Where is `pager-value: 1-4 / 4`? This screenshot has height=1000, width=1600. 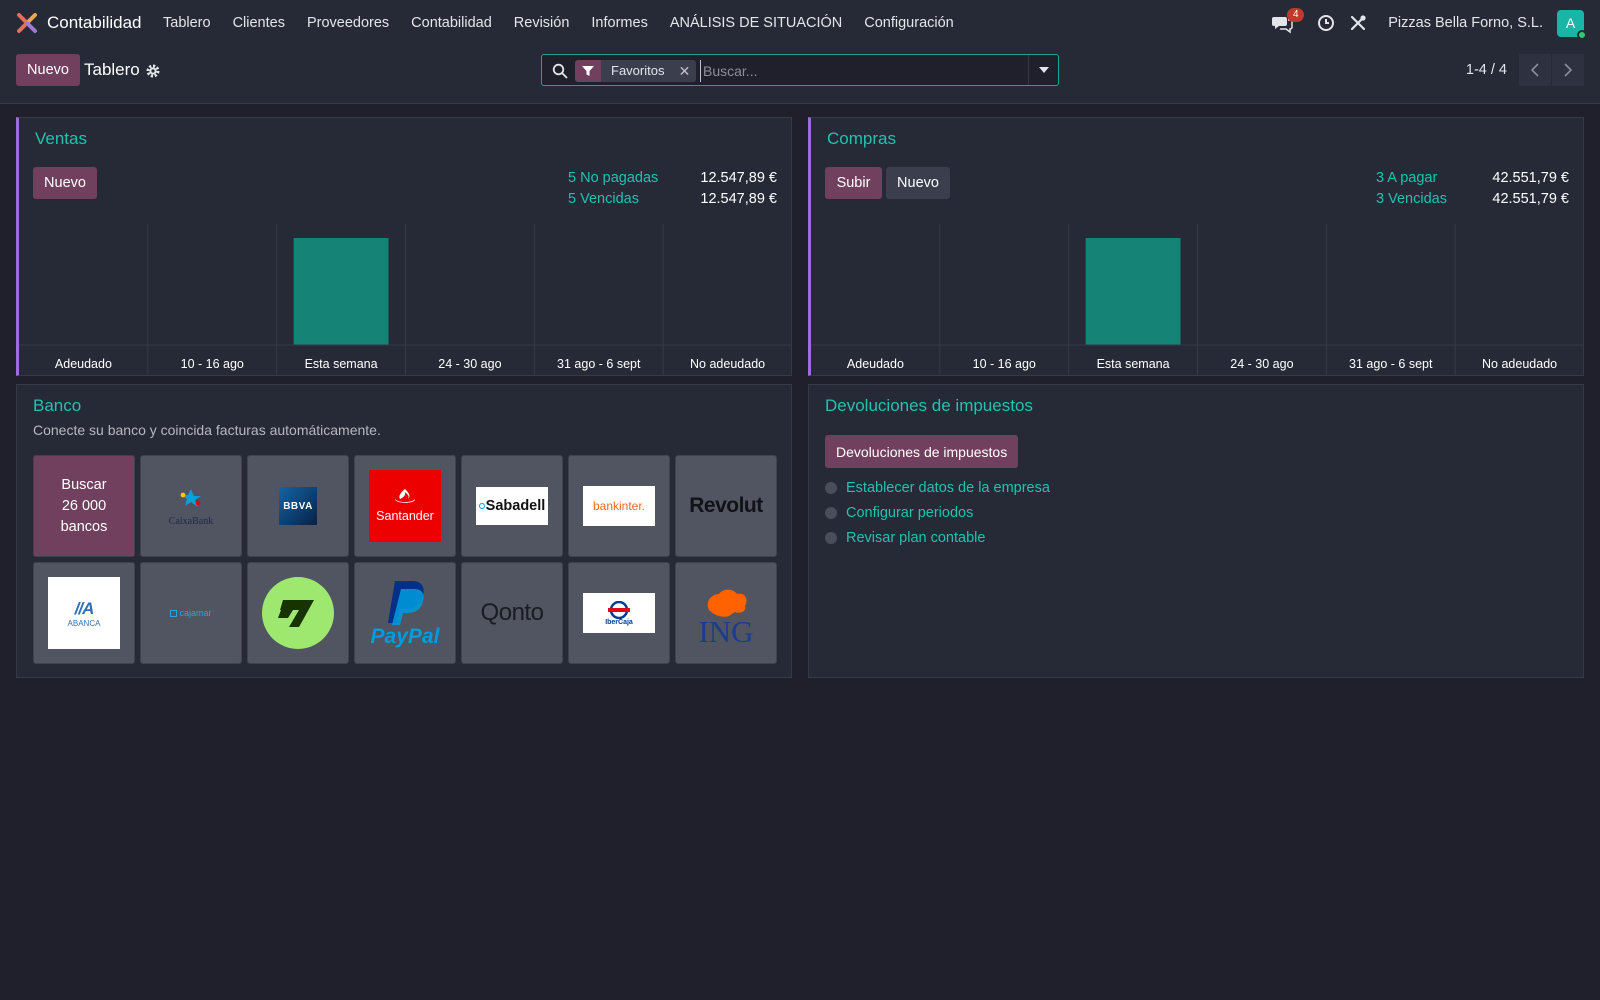
pager-value: 1-4 / 4 is located at coordinates (1486, 70).